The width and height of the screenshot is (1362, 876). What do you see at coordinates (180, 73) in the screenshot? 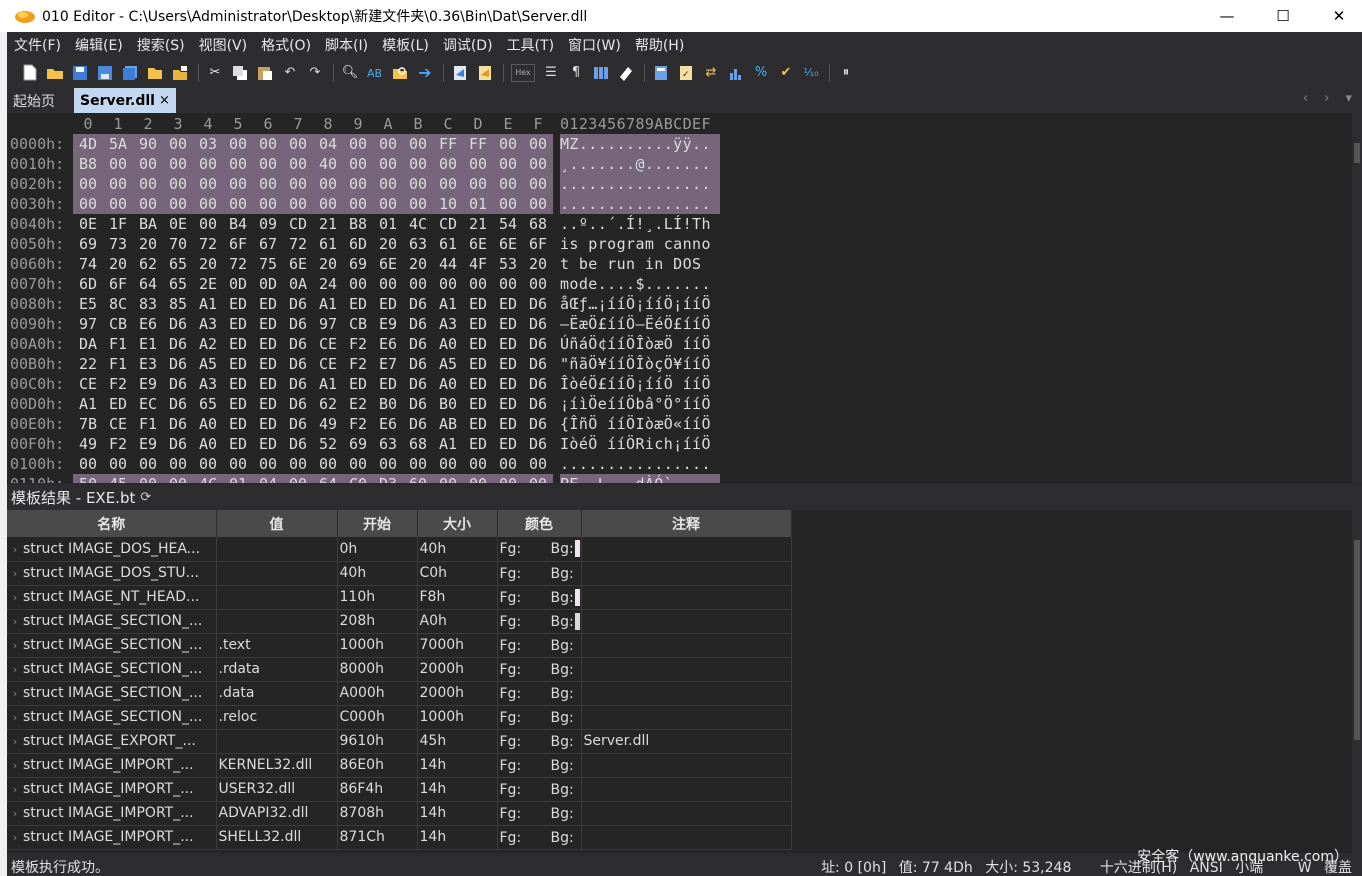
I see `workspace-icon` at bounding box center [180, 73].